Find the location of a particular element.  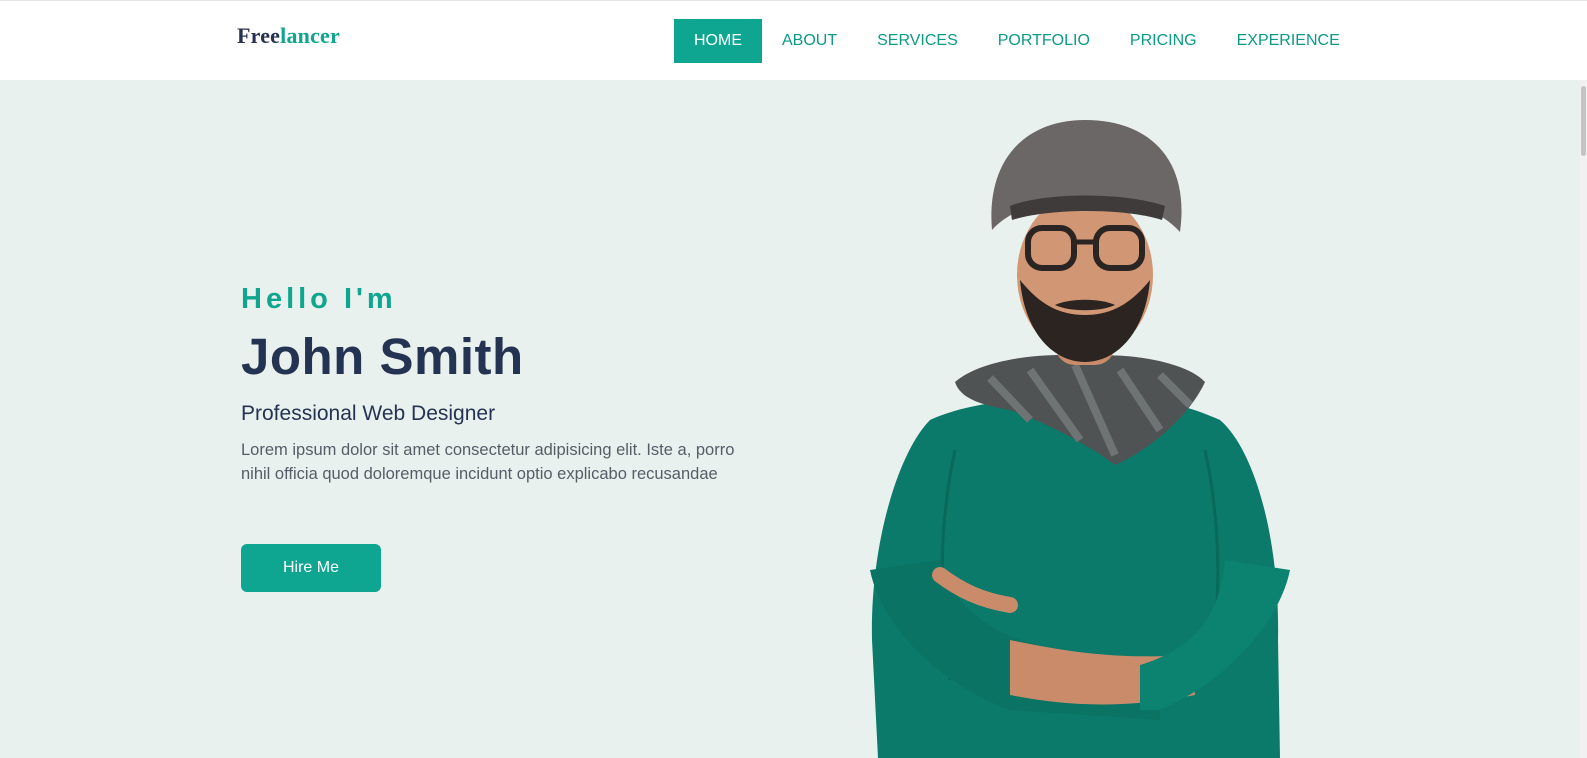

hero-role: Professional Web Designer is located at coordinates (368, 413).